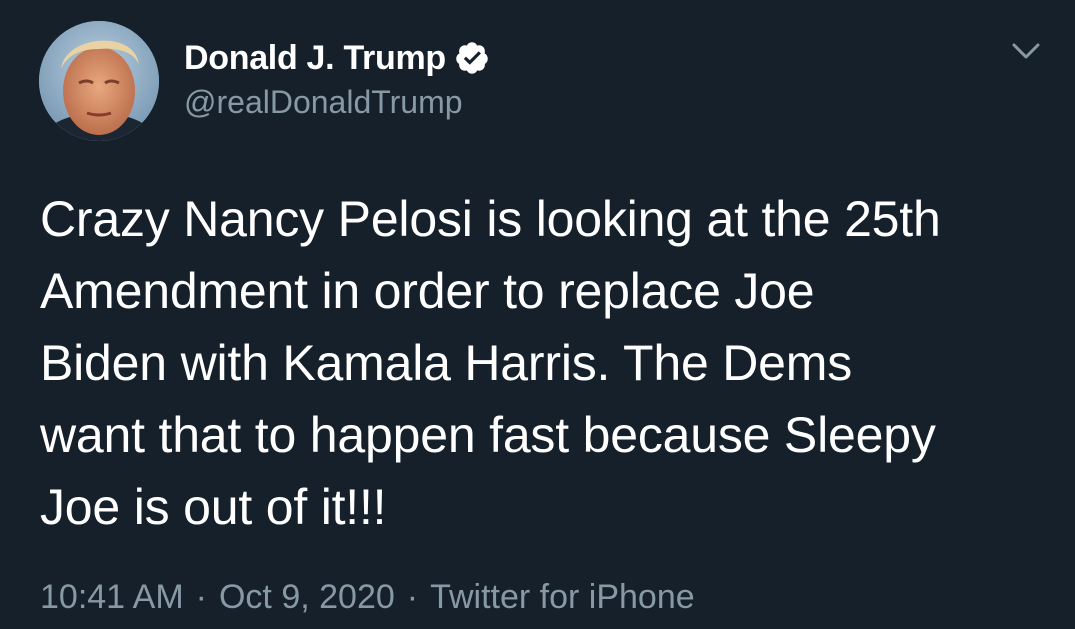  Describe the element at coordinates (307, 597) in the screenshot. I see `tweet-date: Oct 9, 2020` at that location.